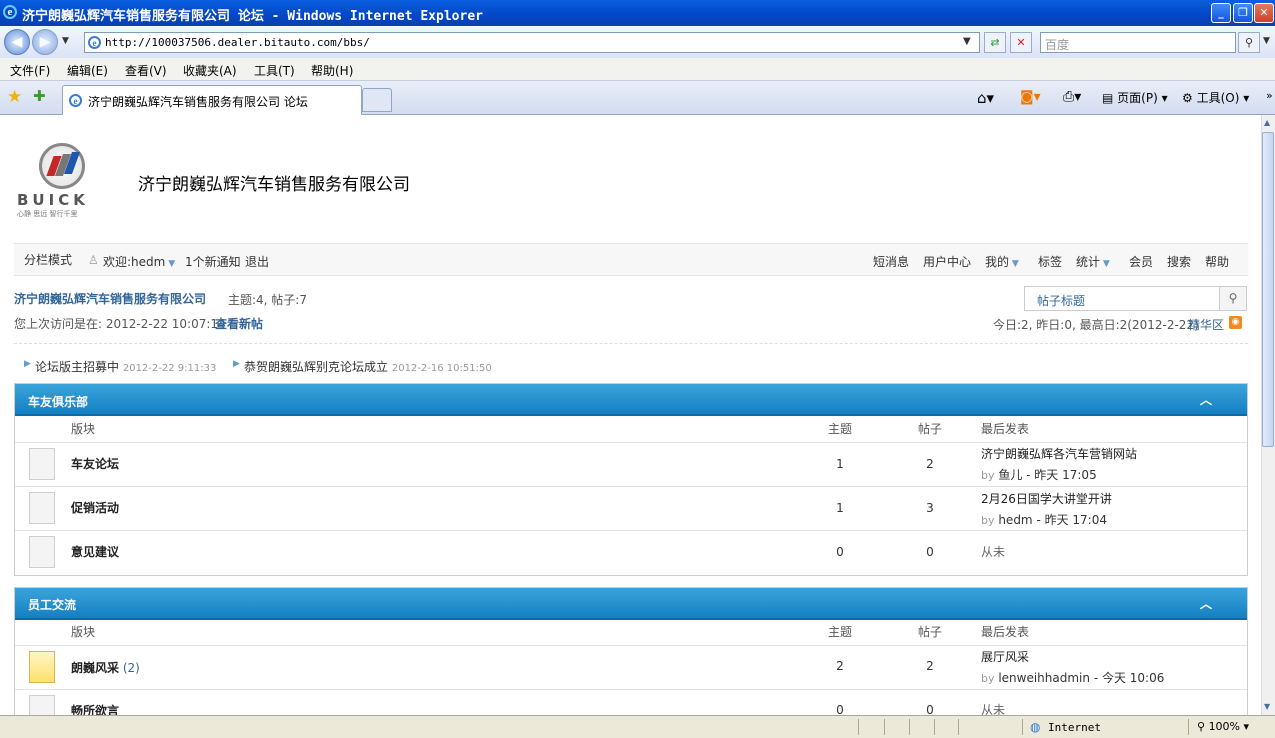  Describe the element at coordinates (42, 508) in the screenshot. I see `forum-status-icon` at that location.